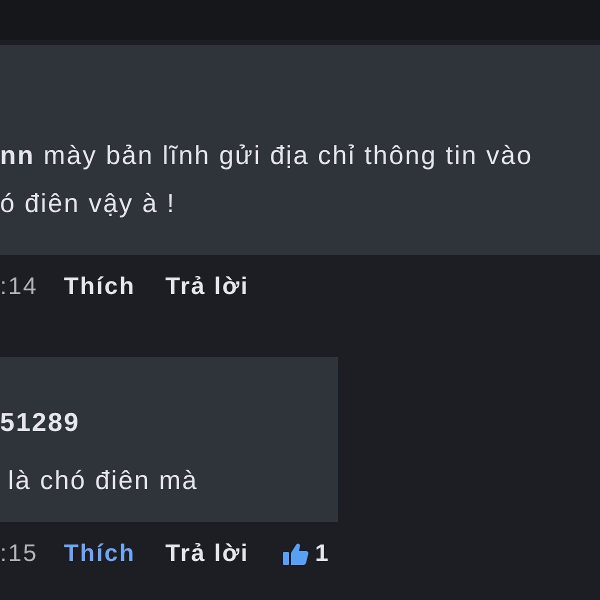  I want to click on comment-text: là chó điên mà, so click(103, 480).